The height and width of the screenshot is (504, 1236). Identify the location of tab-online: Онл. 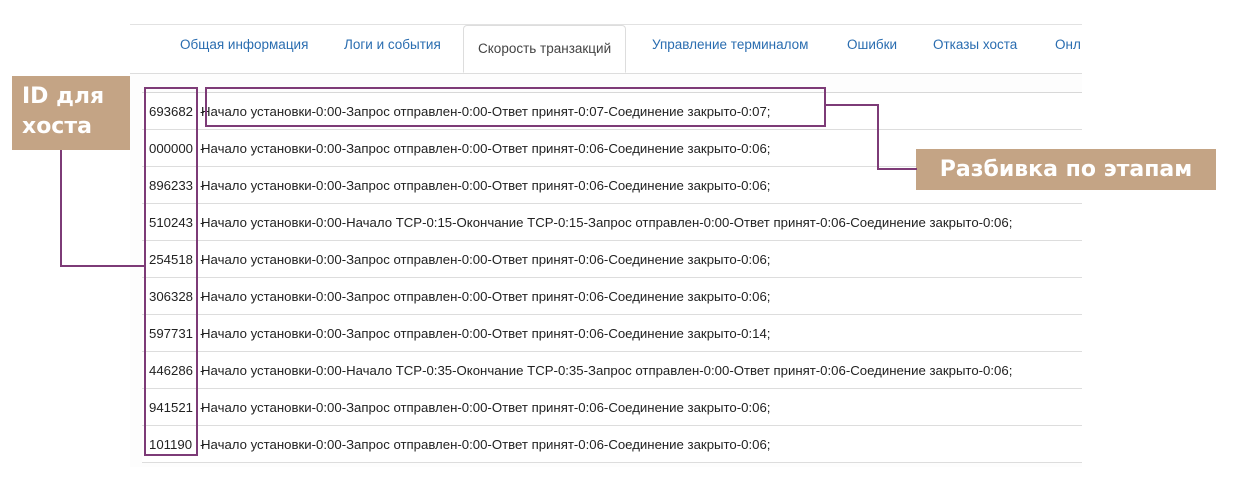
(1068, 44).